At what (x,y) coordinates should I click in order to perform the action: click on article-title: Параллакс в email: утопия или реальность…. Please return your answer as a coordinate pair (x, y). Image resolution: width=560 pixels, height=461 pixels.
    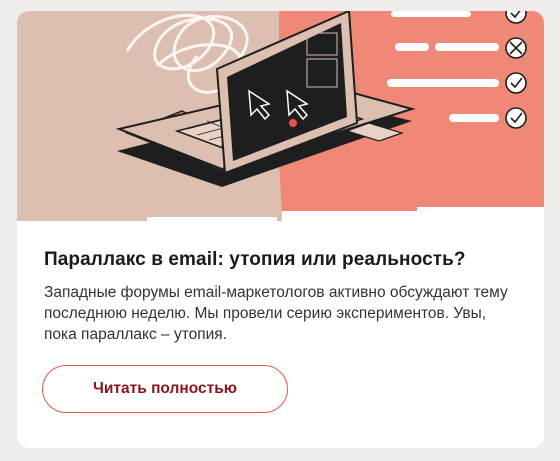
    Looking at the image, I should click on (255, 259).